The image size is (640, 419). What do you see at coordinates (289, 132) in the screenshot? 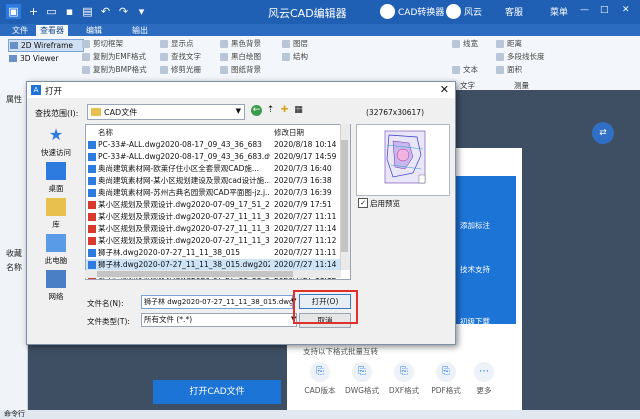
I see `column-header-date: 修改日期` at bounding box center [289, 132].